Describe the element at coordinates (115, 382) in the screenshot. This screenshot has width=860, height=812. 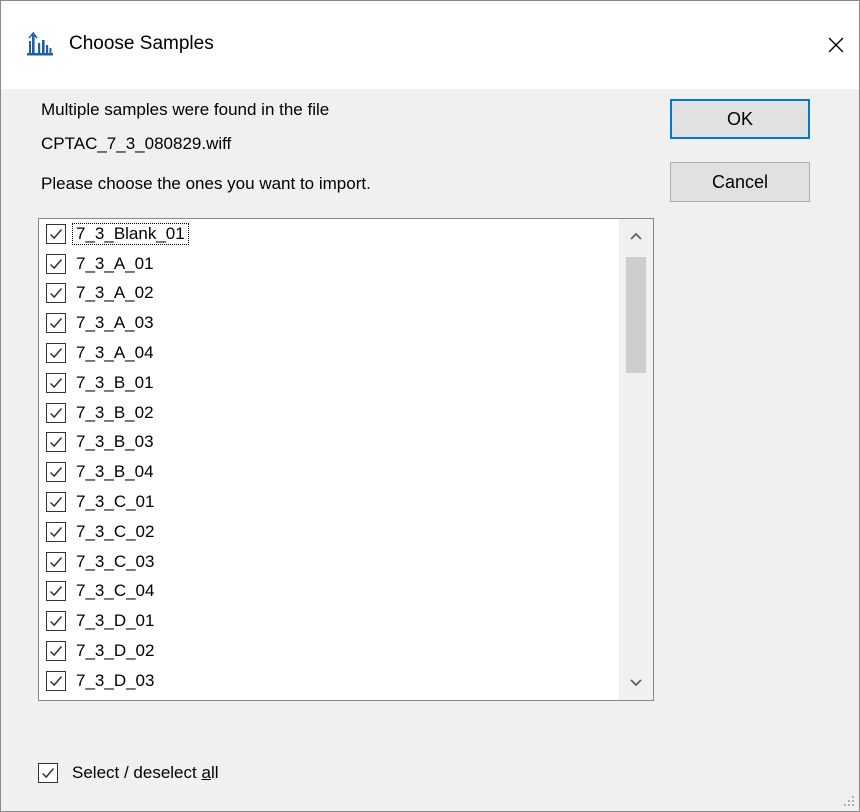
I see `sample-label: 7_3_B_01` at that location.